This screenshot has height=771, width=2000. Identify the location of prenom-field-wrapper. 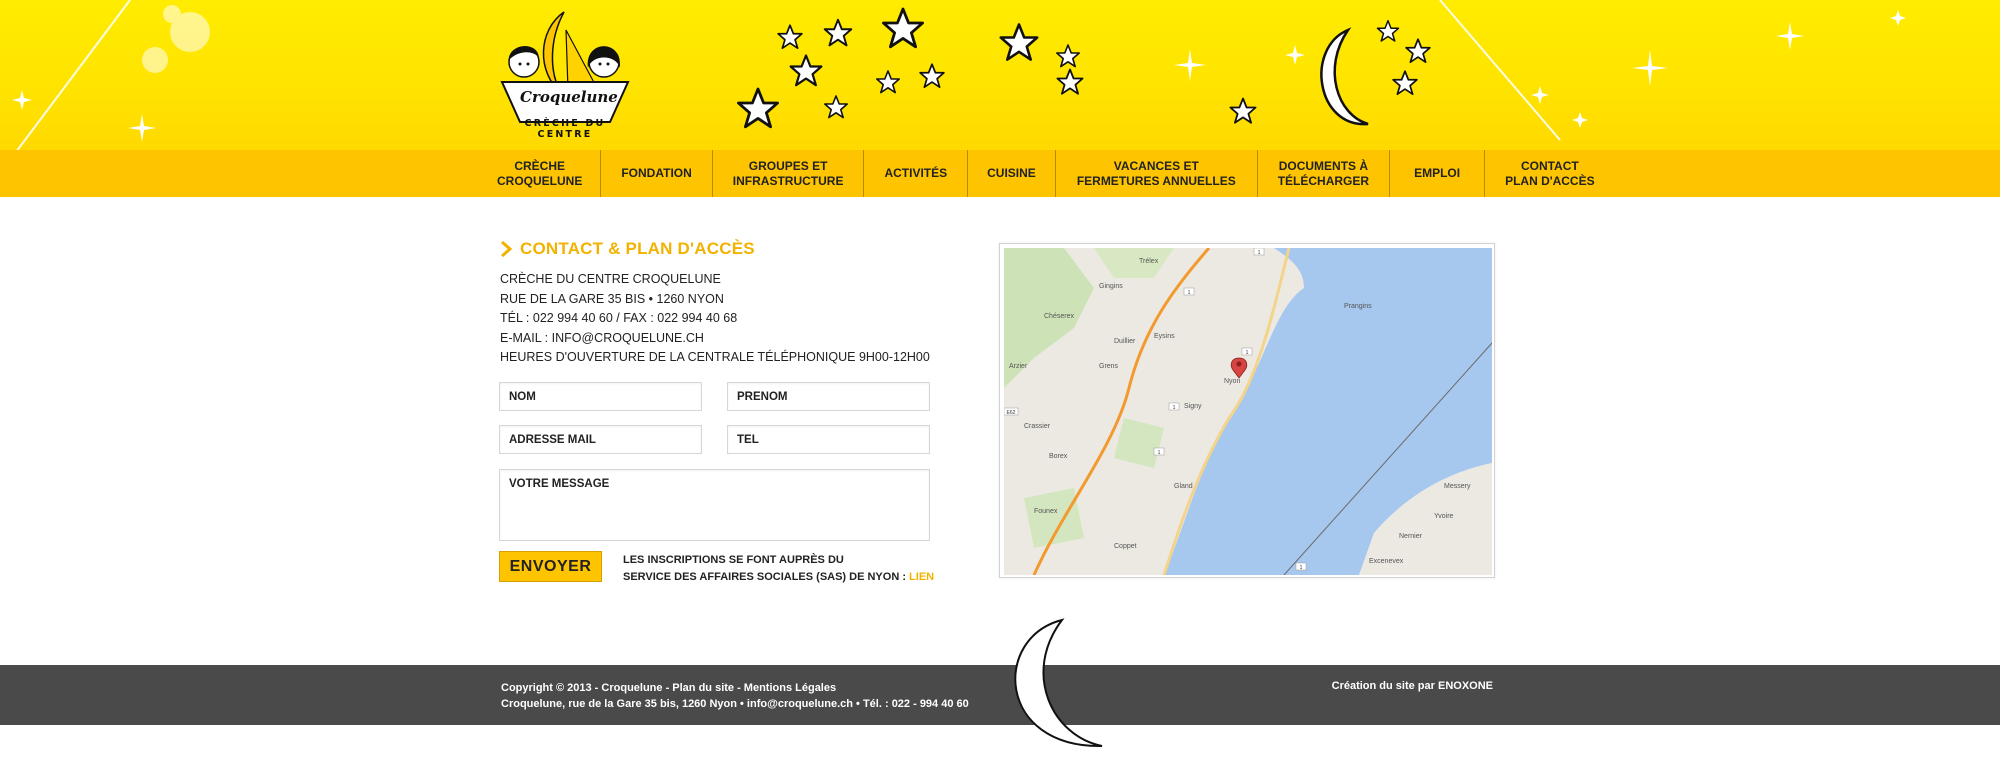
(828, 396).